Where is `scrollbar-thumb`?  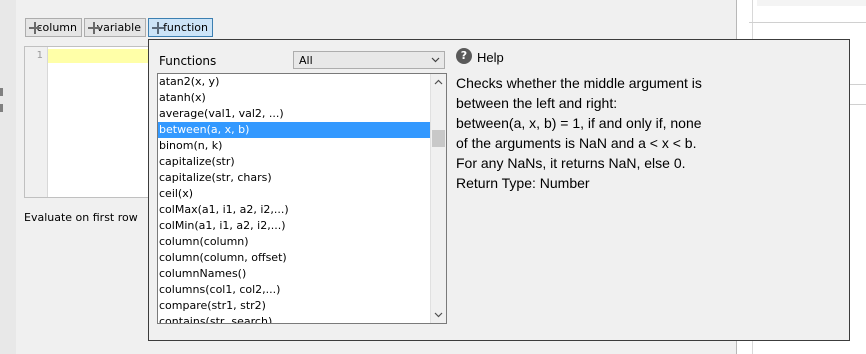 scrollbar-thumb is located at coordinates (438, 138).